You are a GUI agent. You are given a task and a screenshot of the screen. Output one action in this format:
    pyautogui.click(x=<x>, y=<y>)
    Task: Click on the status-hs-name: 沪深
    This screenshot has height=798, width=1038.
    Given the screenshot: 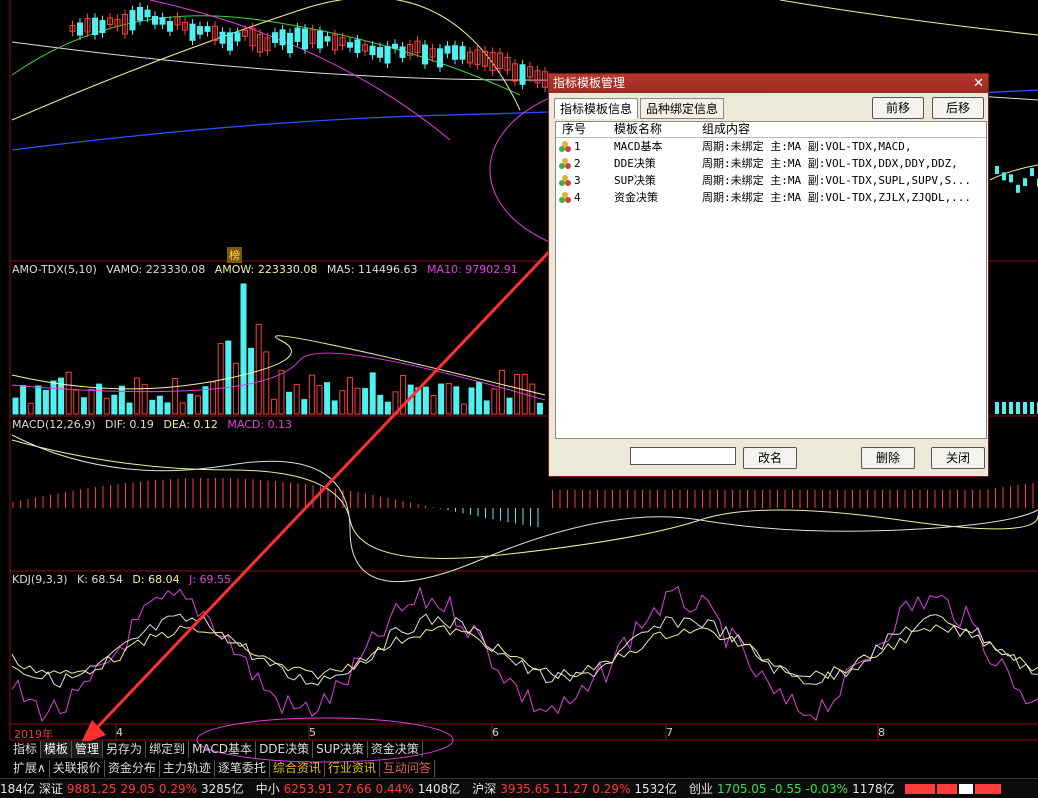 What is the action you would take?
    pyautogui.click(x=484, y=788)
    